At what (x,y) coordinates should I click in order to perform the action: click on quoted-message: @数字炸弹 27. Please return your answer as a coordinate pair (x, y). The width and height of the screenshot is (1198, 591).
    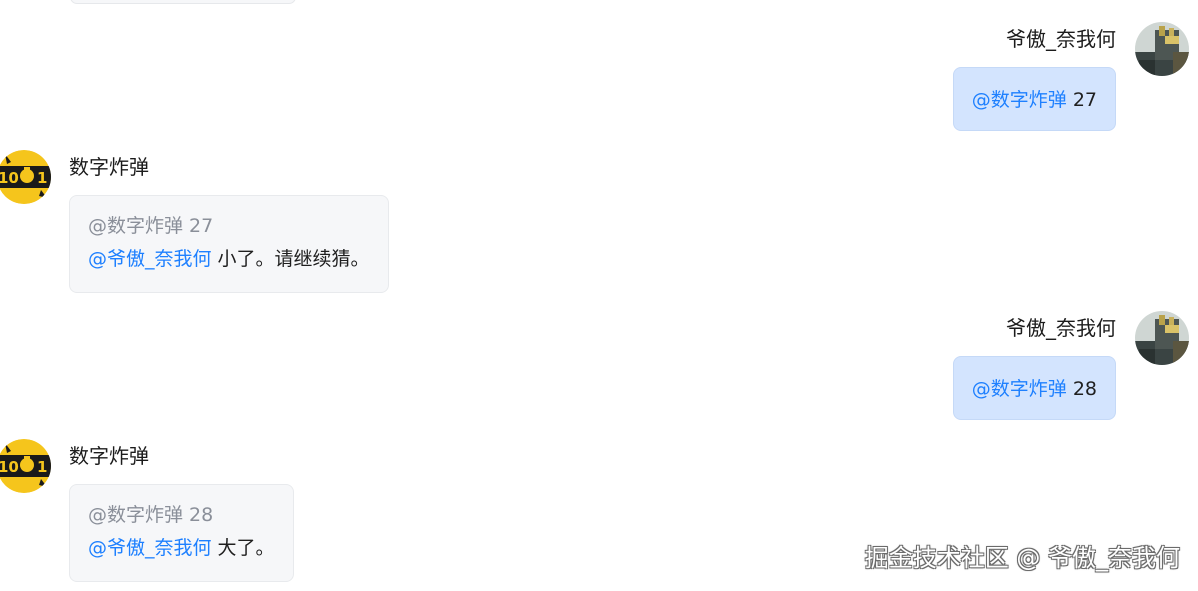
    Looking at the image, I should click on (229, 226).